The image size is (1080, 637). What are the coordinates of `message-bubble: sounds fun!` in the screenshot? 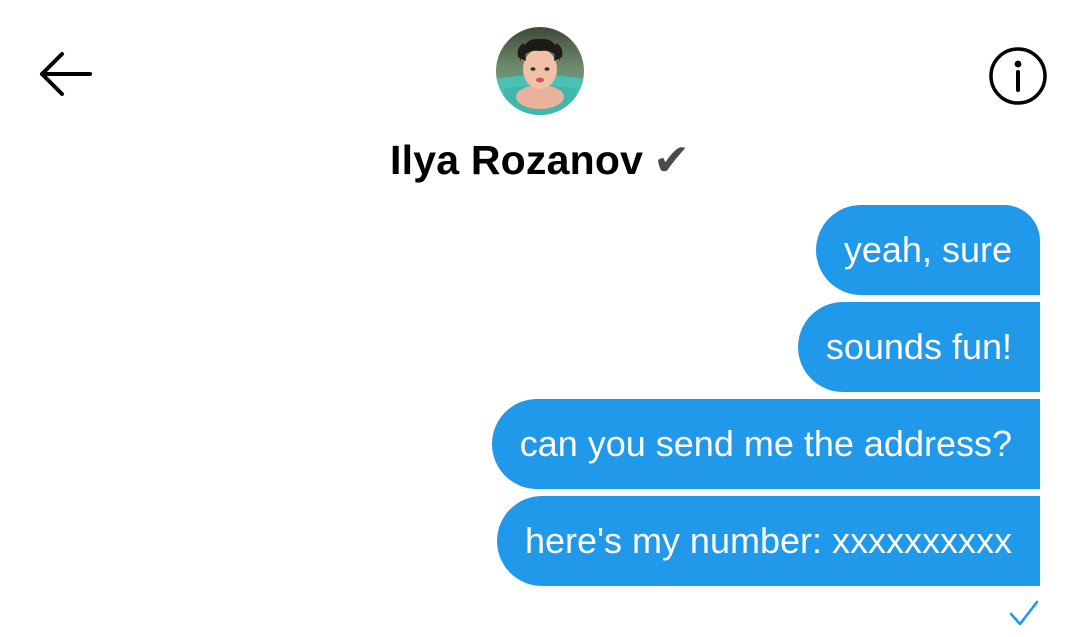 It's located at (918, 347).